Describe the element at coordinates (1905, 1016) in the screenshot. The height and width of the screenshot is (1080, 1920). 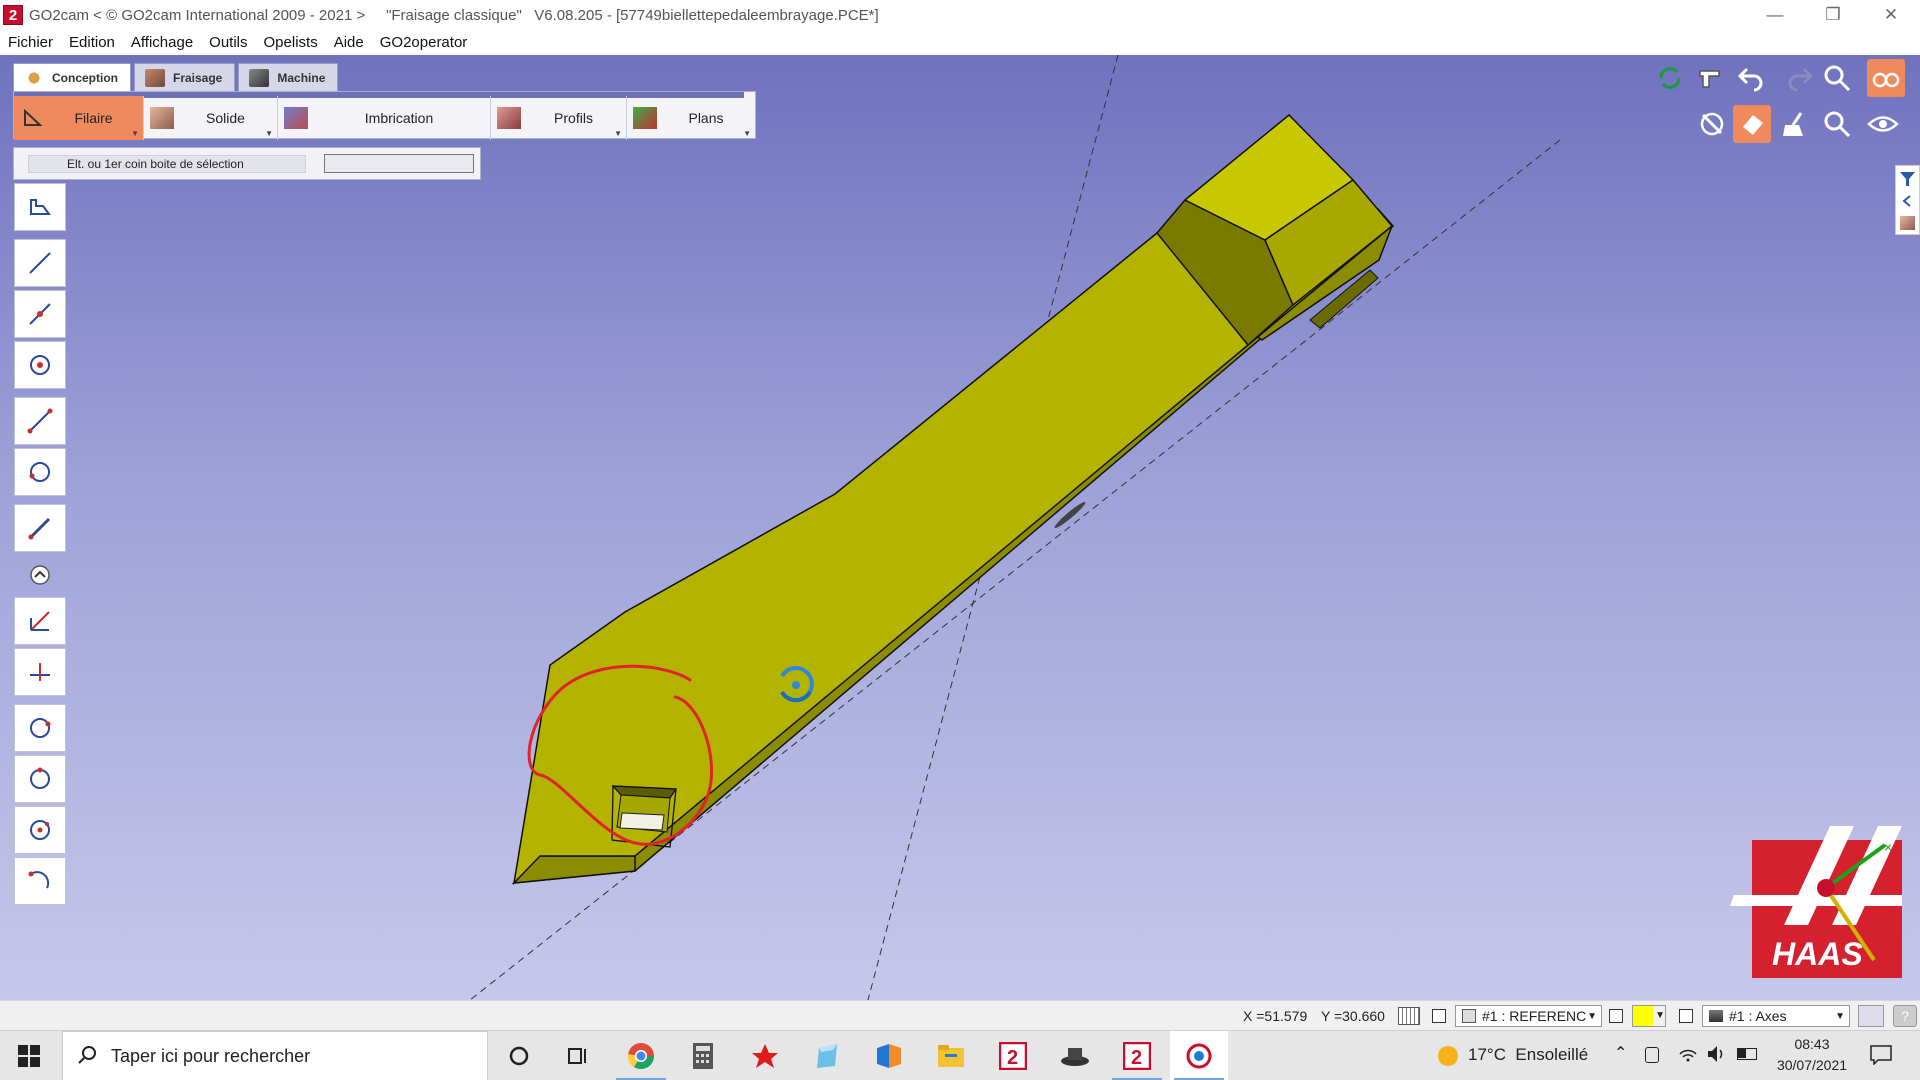
I see `help-icon: ?` at that location.